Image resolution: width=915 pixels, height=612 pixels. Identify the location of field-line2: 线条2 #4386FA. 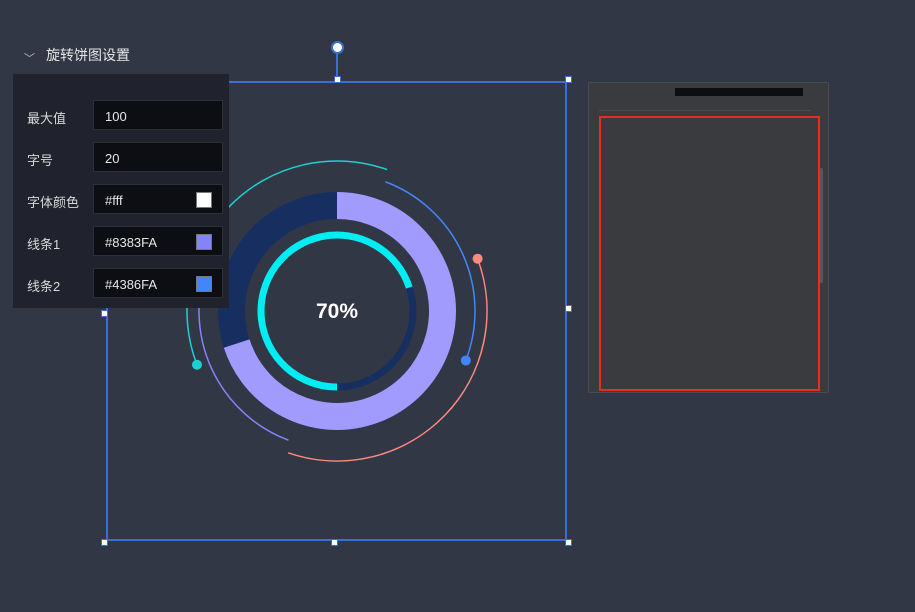
(121, 284).